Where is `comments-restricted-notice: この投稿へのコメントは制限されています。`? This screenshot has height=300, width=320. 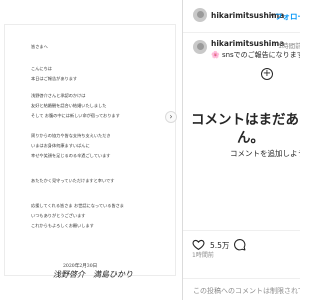 comments-restricted-notice: この投稿へのコメントは制限されています。 is located at coordinates (241, 289).